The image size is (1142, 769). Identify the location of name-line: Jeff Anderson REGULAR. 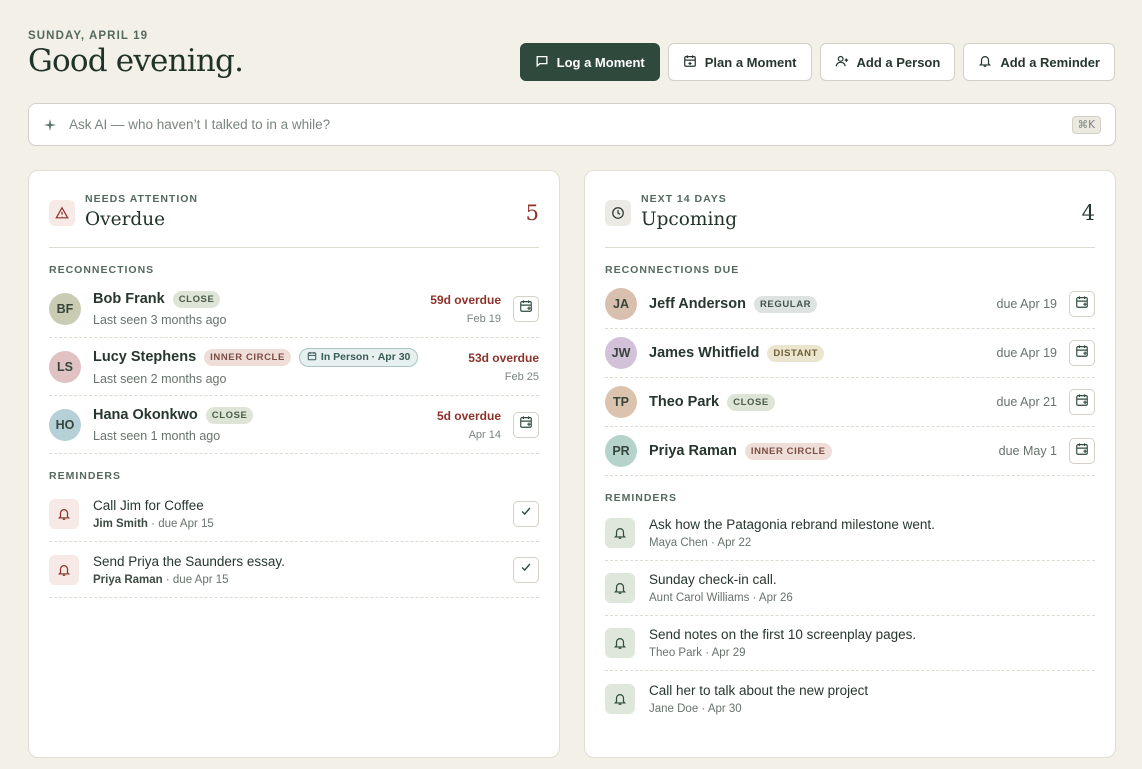
(823, 304).